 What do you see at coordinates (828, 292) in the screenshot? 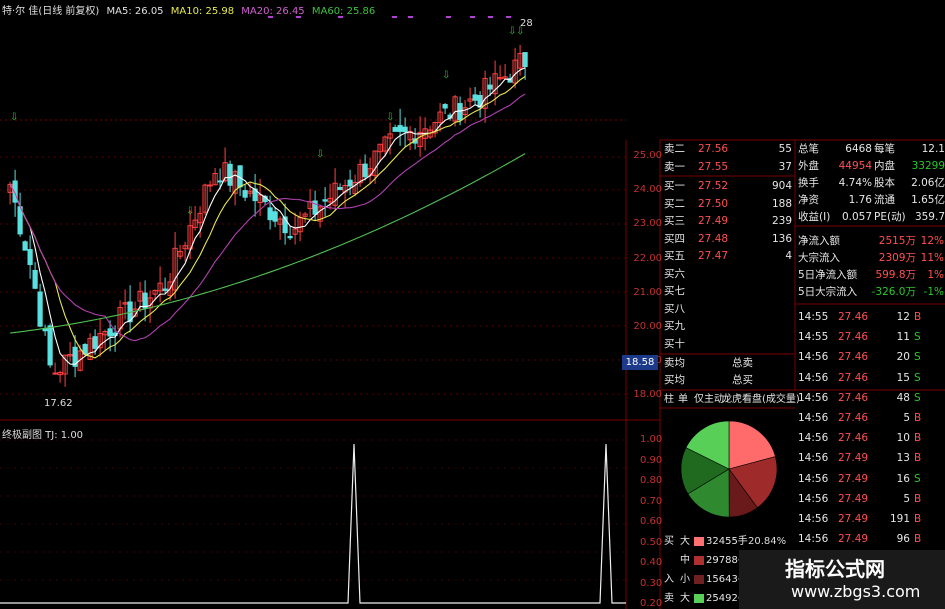
I see `flow-label: 5日大宗流入` at bounding box center [828, 292].